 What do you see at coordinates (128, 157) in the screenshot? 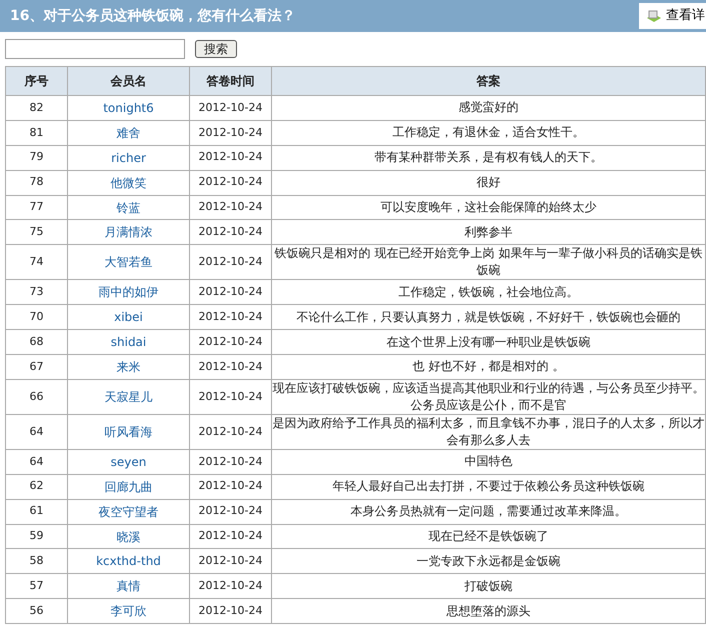
I see `member-link: richer` at bounding box center [128, 157].